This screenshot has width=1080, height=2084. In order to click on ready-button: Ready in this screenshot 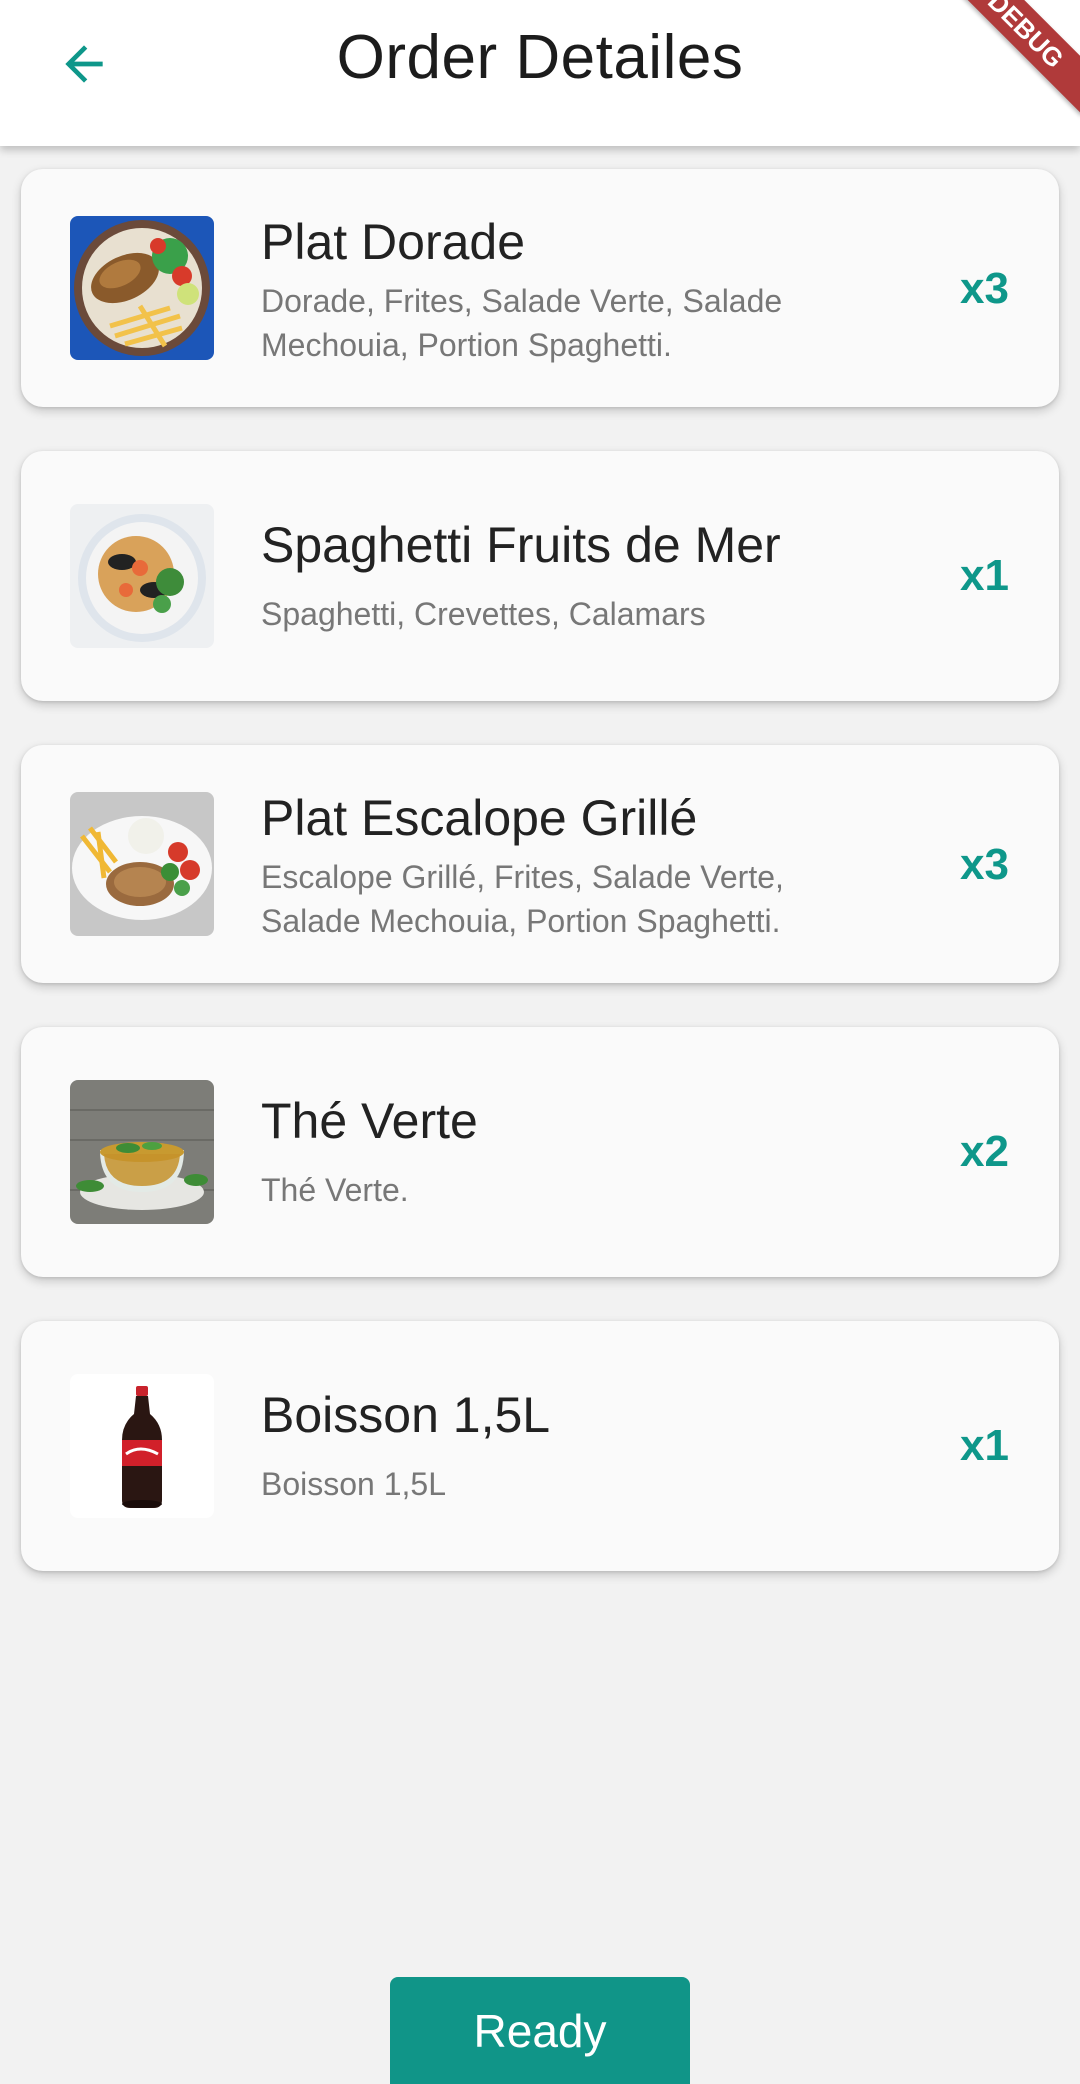, I will do `click(540, 2030)`.